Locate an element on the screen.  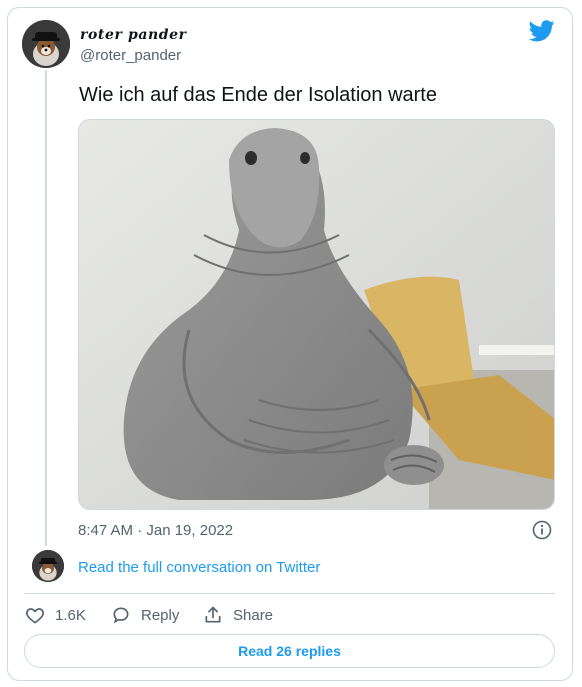
read-conversation-link: Read the full conversation on Twitter is located at coordinates (199, 567).